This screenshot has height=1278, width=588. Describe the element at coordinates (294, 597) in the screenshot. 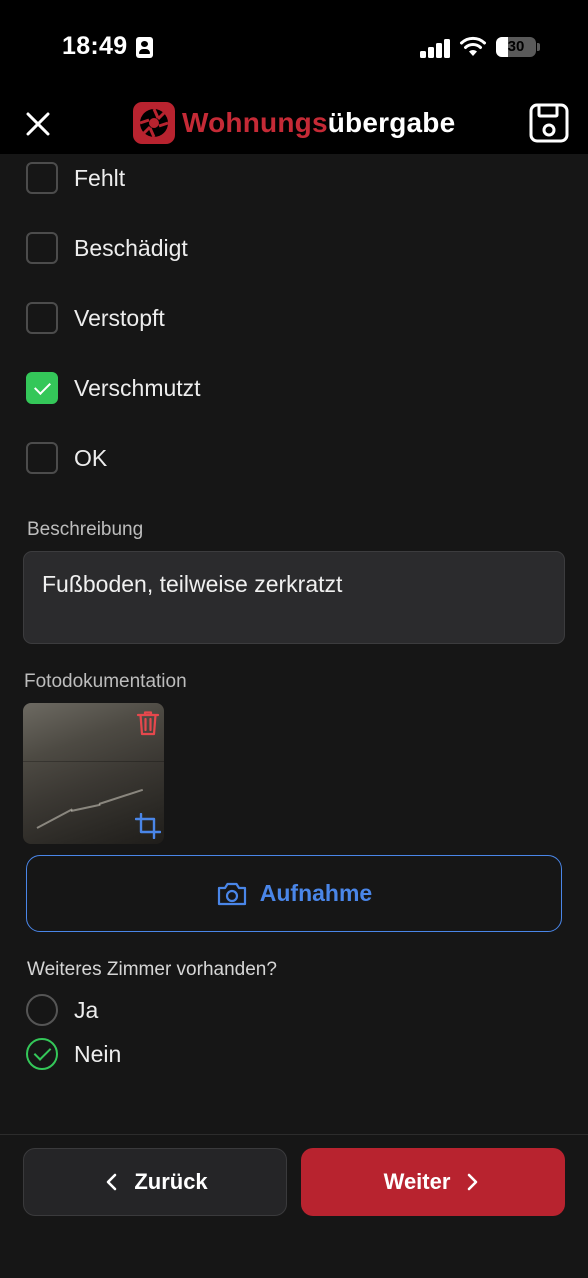

I see `description-field: Fußboden, teilweise zerkratzt` at that location.